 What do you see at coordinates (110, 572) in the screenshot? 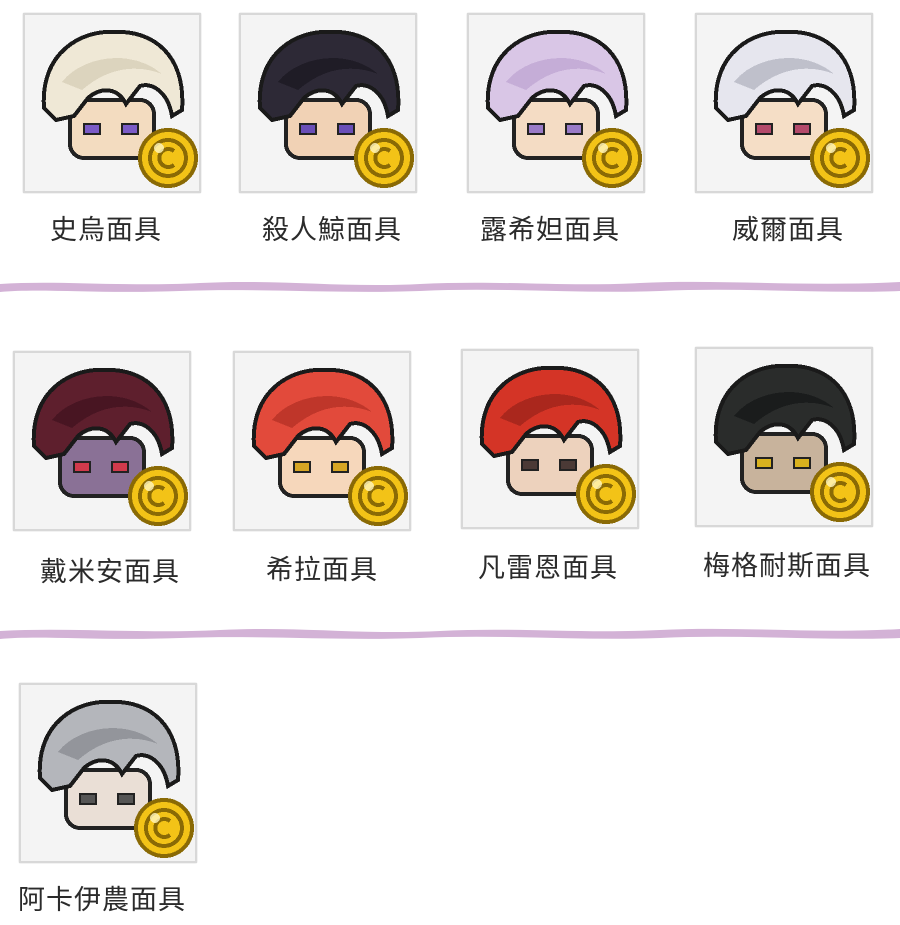
I see `mask-label: 戴米安面具` at bounding box center [110, 572].